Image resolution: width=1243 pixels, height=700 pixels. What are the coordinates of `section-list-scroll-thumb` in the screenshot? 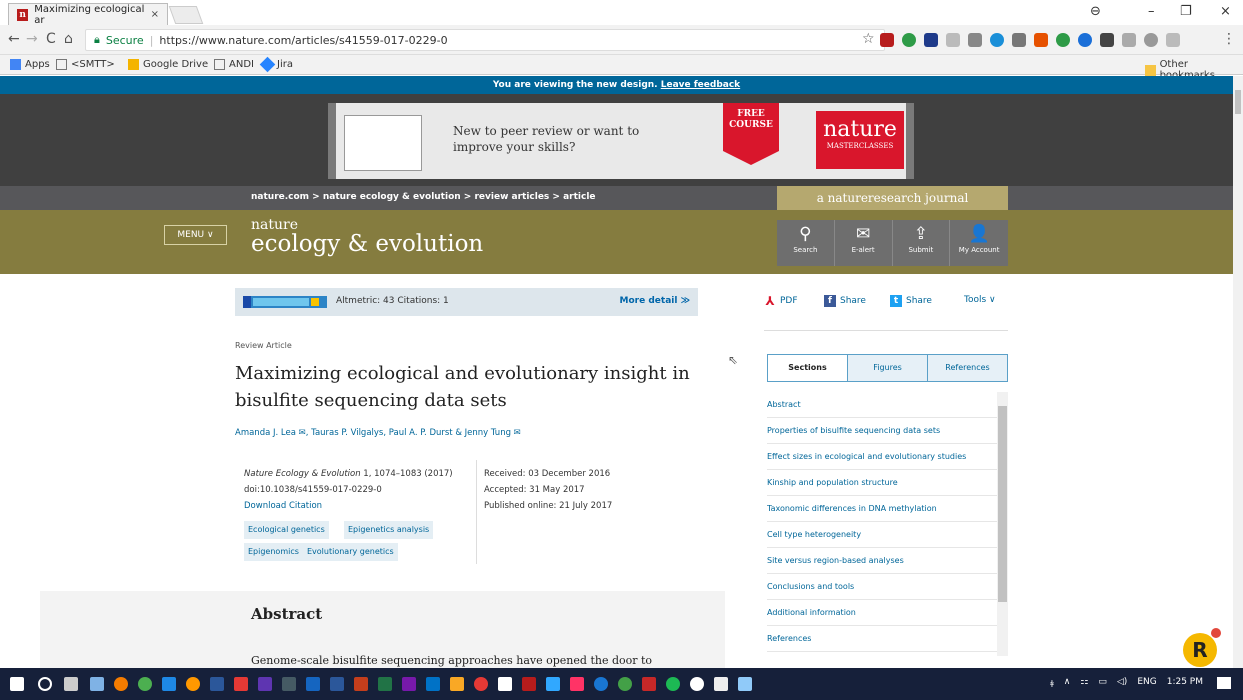 It's located at (1002, 504).